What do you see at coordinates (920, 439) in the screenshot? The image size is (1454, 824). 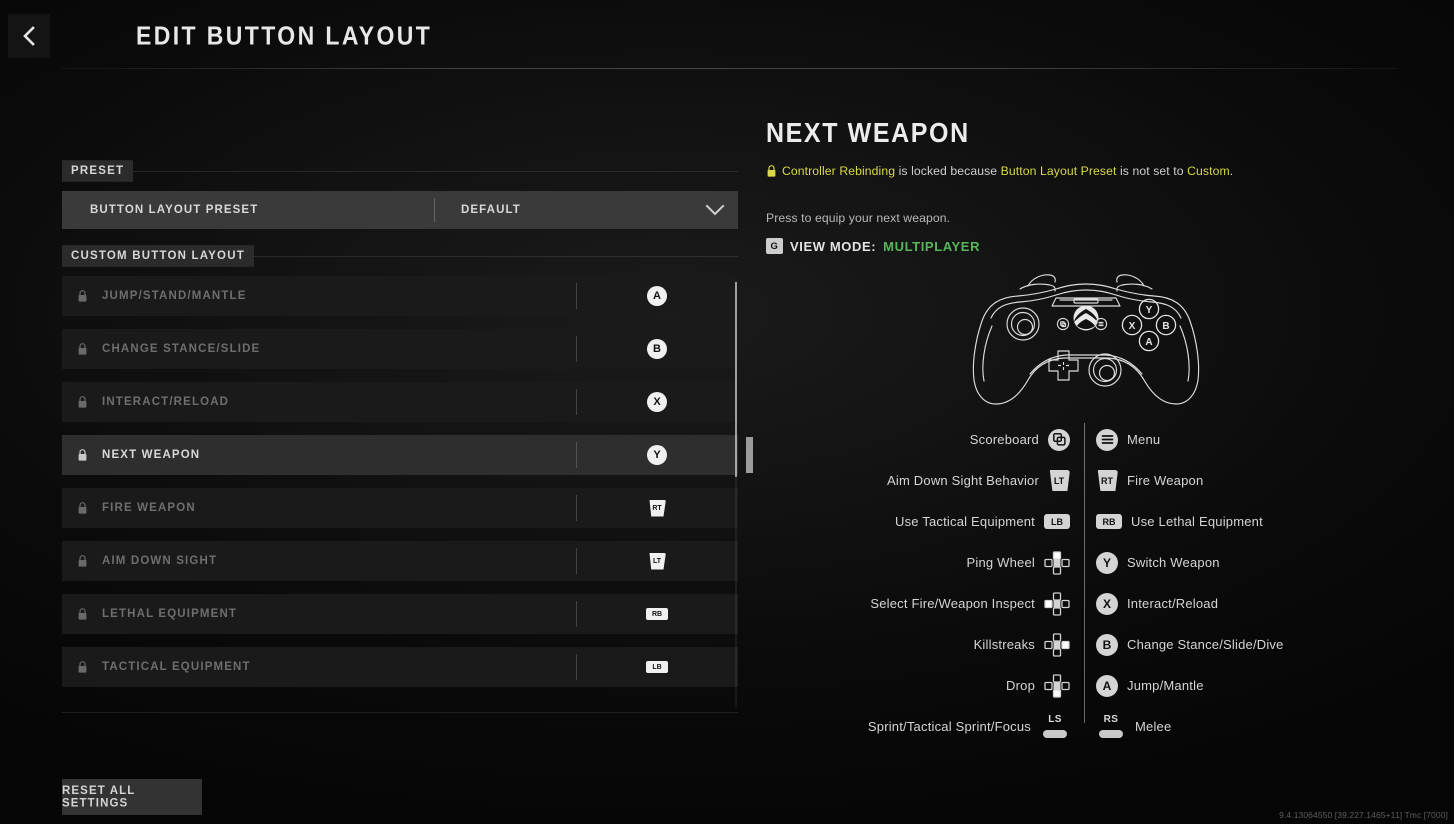 I see `legend-left-entry: Scoreboard` at bounding box center [920, 439].